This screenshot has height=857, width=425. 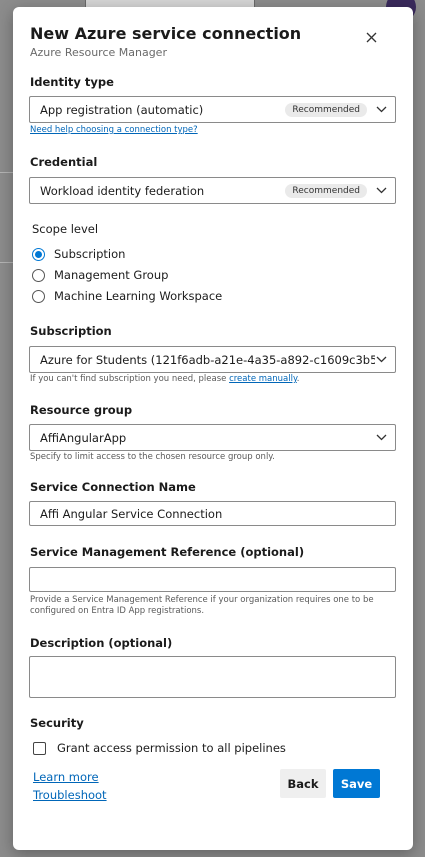 What do you see at coordinates (167, 552) in the screenshot?
I see `management-reference-label: Service Management Reference (optional)` at bounding box center [167, 552].